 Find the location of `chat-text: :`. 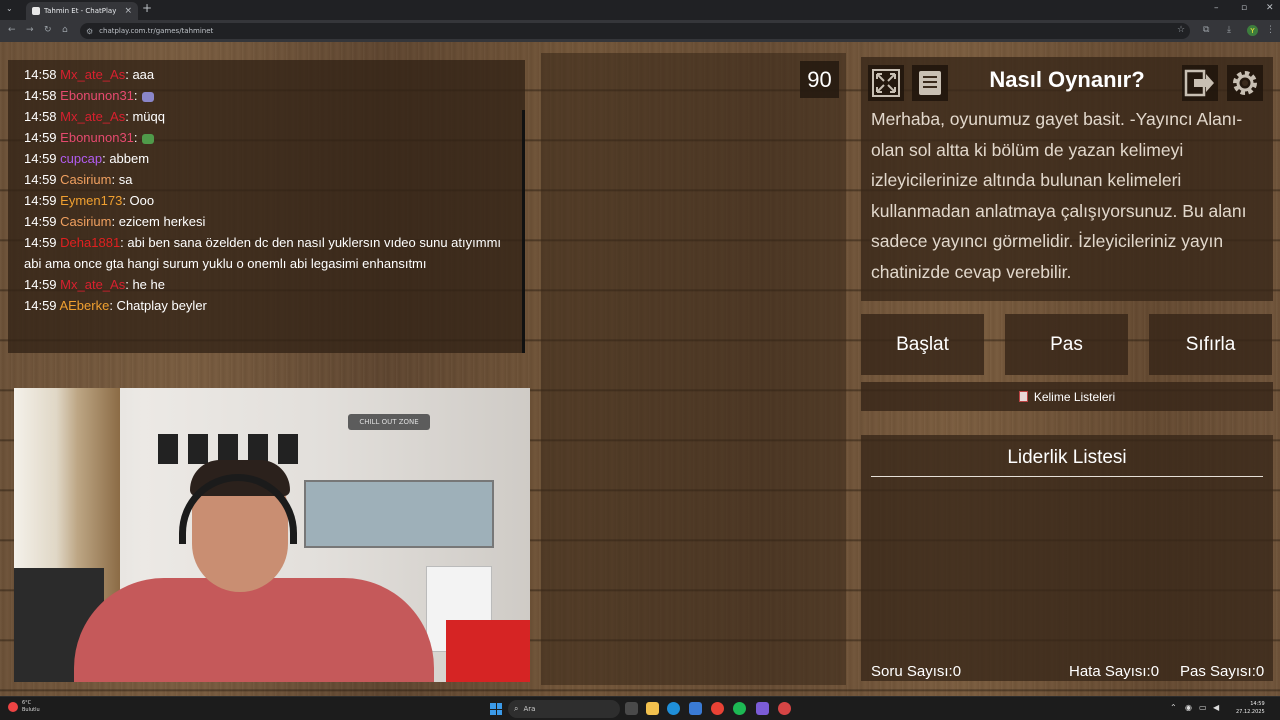

chat-text: : is located at coordinates (135, 137).